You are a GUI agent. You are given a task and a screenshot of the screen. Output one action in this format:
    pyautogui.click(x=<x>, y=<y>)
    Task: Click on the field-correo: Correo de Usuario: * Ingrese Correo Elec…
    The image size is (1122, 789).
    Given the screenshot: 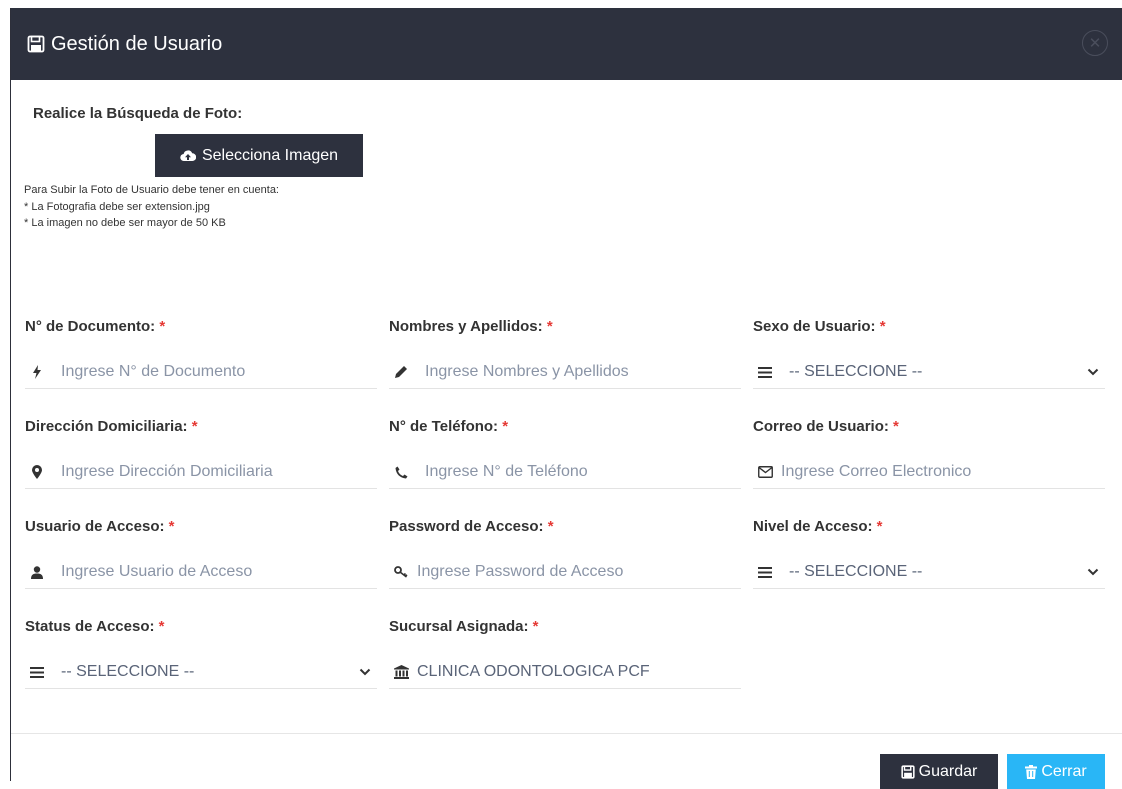 What is the action you would take?
    pyautogui.click(x=929, y=453)
    